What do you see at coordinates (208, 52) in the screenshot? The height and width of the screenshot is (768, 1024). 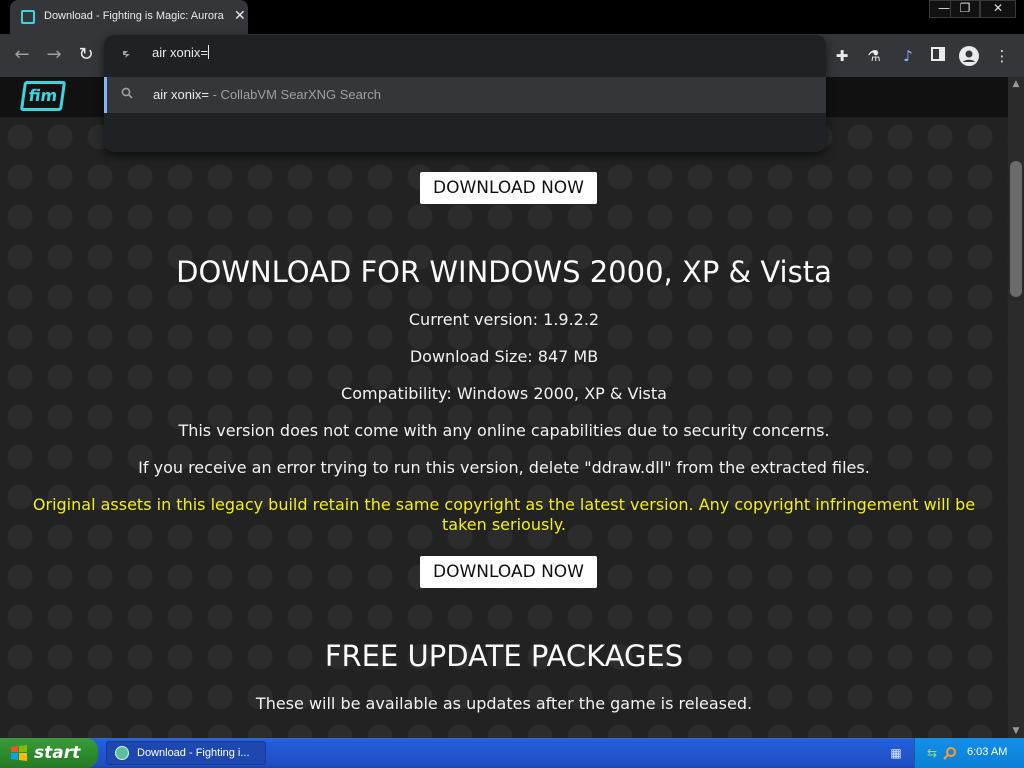 I see `text-caret` at bounding box center [208, 52].